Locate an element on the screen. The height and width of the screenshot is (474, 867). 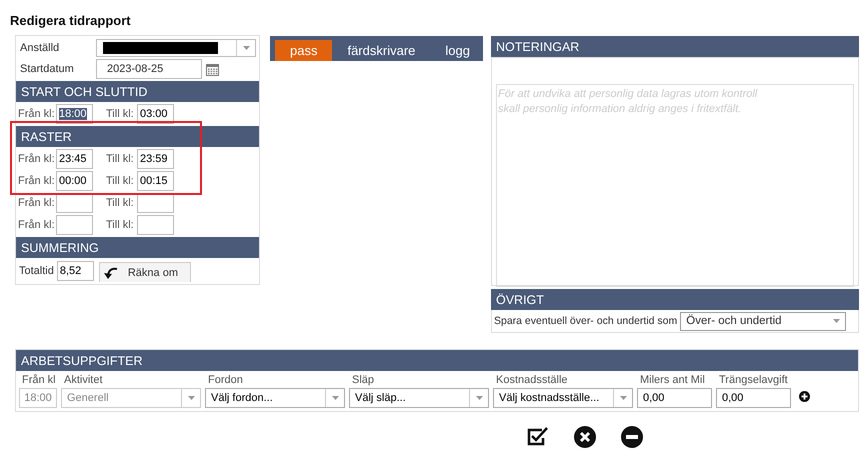
column-label: Från kl is located at coordinates (39, 380).